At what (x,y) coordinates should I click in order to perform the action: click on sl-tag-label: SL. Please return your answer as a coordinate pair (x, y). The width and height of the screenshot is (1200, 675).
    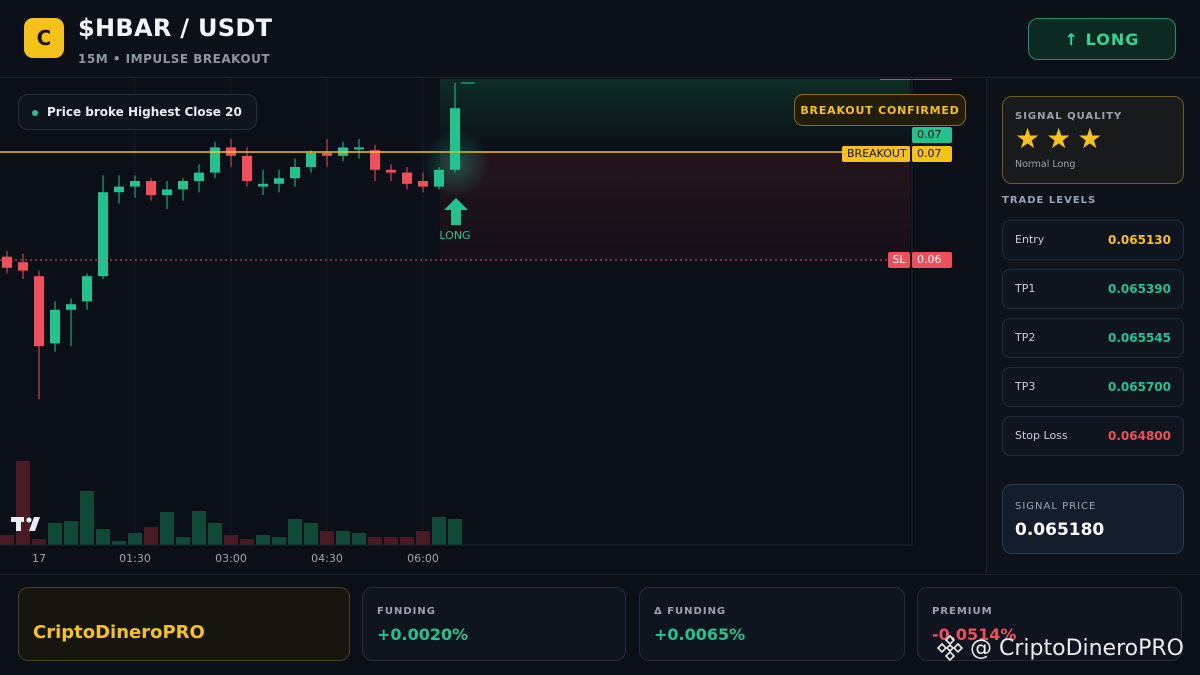
    Looking at the image, I should click on (899, 260).